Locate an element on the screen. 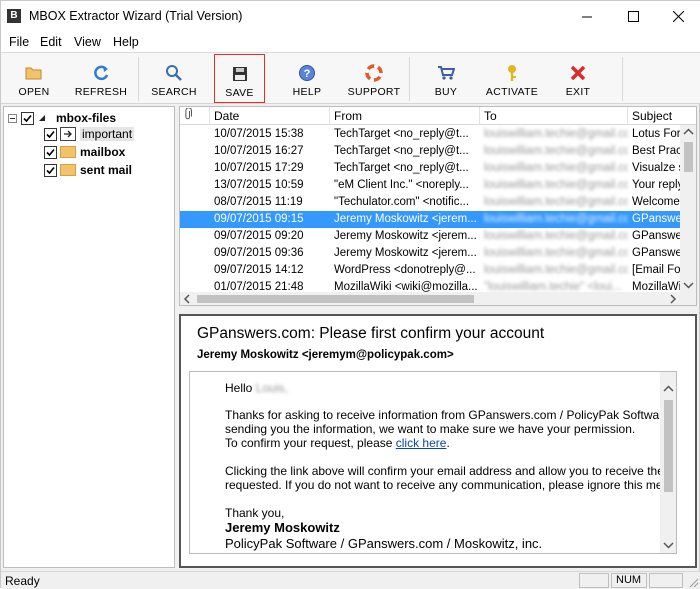 Image resolution: width=700 pixels, height=589 pixels. minimize-button is located at coordinates (587, 16).